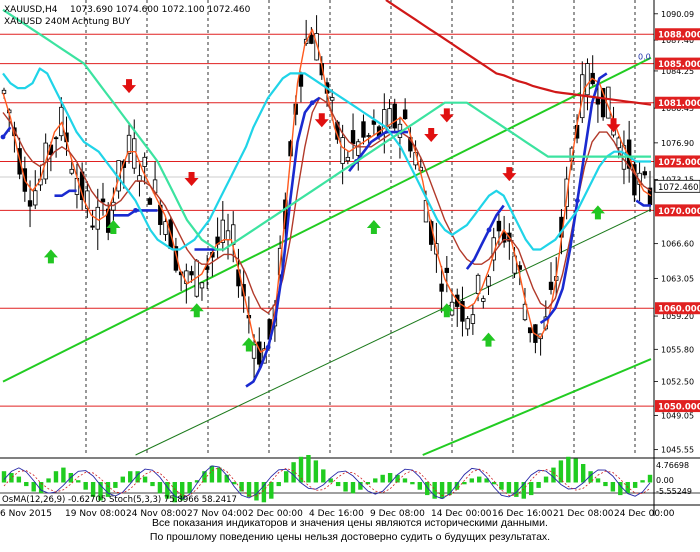  What do you see at coordinates (275, 512) in the screenshot?
I see `time-tick-label: 2 Dec 00:00` at bounding box center [275, 512].